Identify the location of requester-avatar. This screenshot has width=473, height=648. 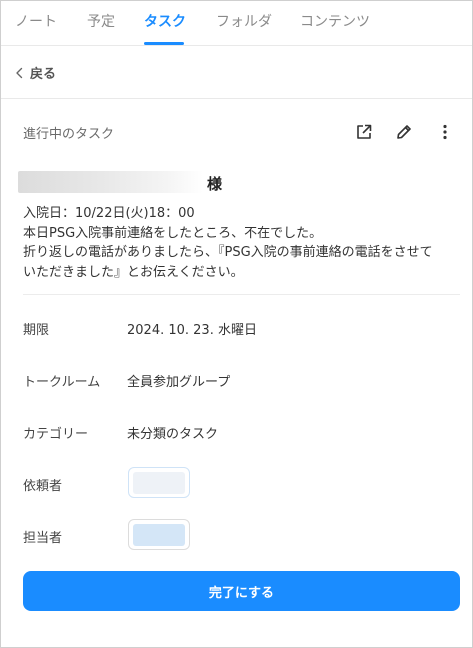
(159, 482).